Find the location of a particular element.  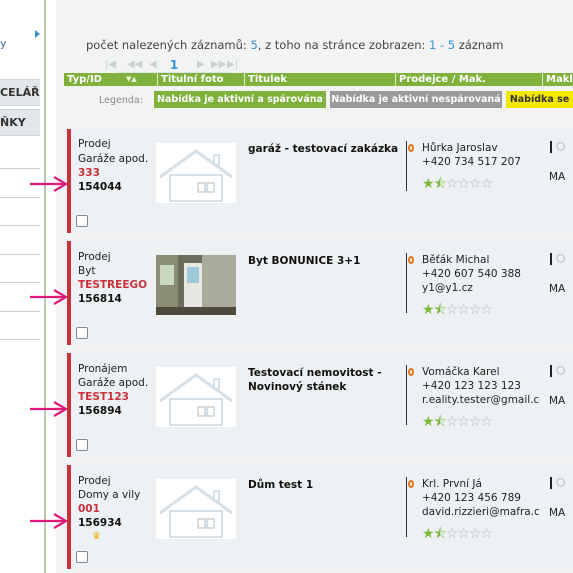

summary-middle: , z toho na stránce zobrazen: is located at coordinates (341, 45).